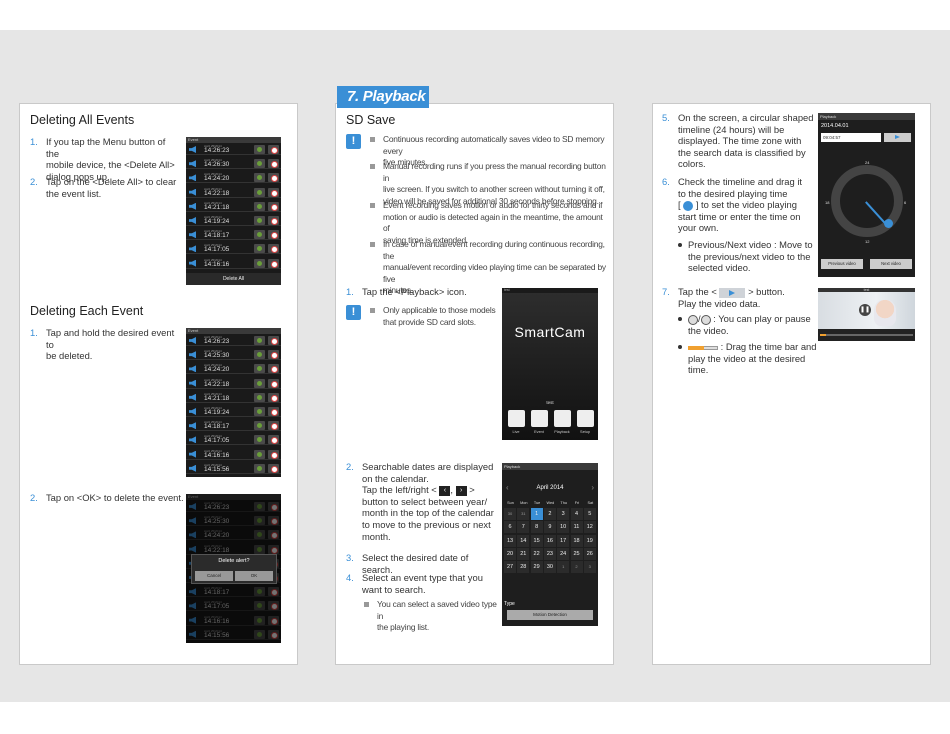 Image resolution: width=950 pixels, height=734 pixels. I want to click on calendar-day: 20, so click(510, 553).